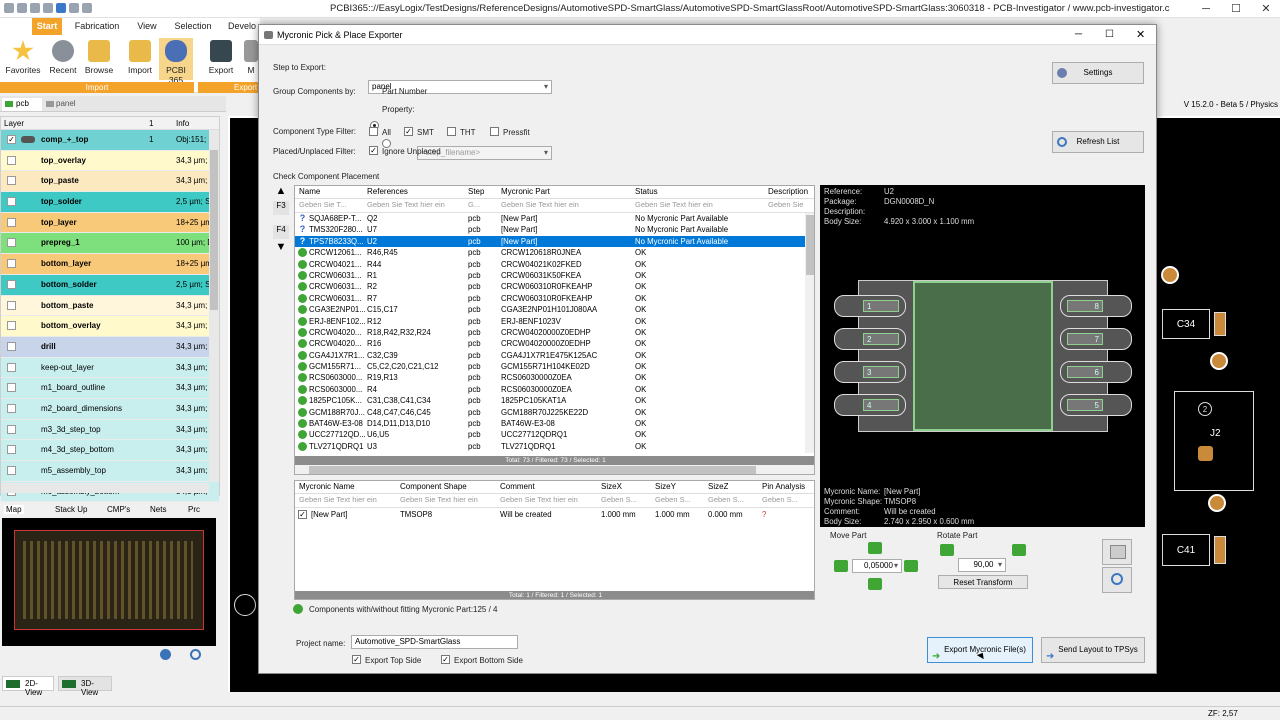 This screenshot has width=1280, height=720. What do you see at coordinates (911, 566) in the screenshot?
I see `move-right-button` at bounding box center [911, 566].